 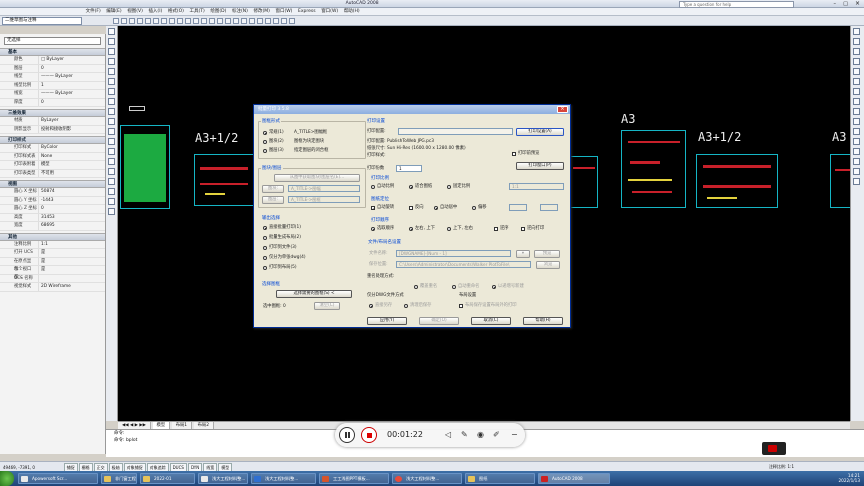 I want to click on file-name-preview-button: 预览, so click(x=547, y=254).